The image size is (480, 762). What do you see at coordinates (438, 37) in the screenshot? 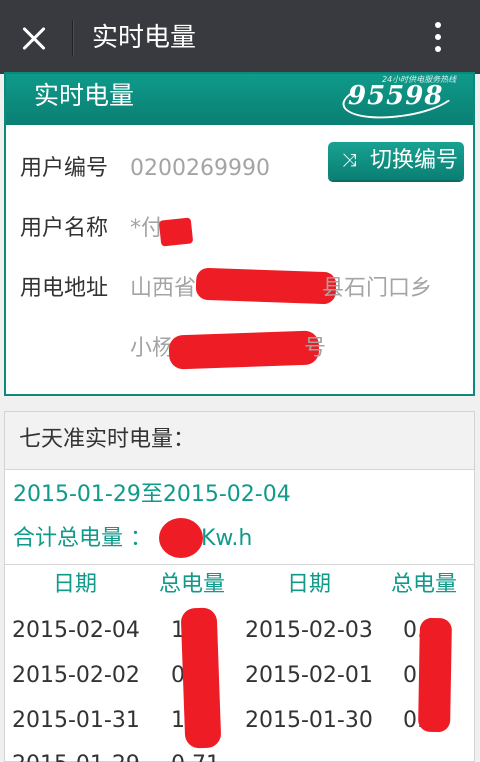
I see `more-menu-icon` at bounding box center [438, 37].